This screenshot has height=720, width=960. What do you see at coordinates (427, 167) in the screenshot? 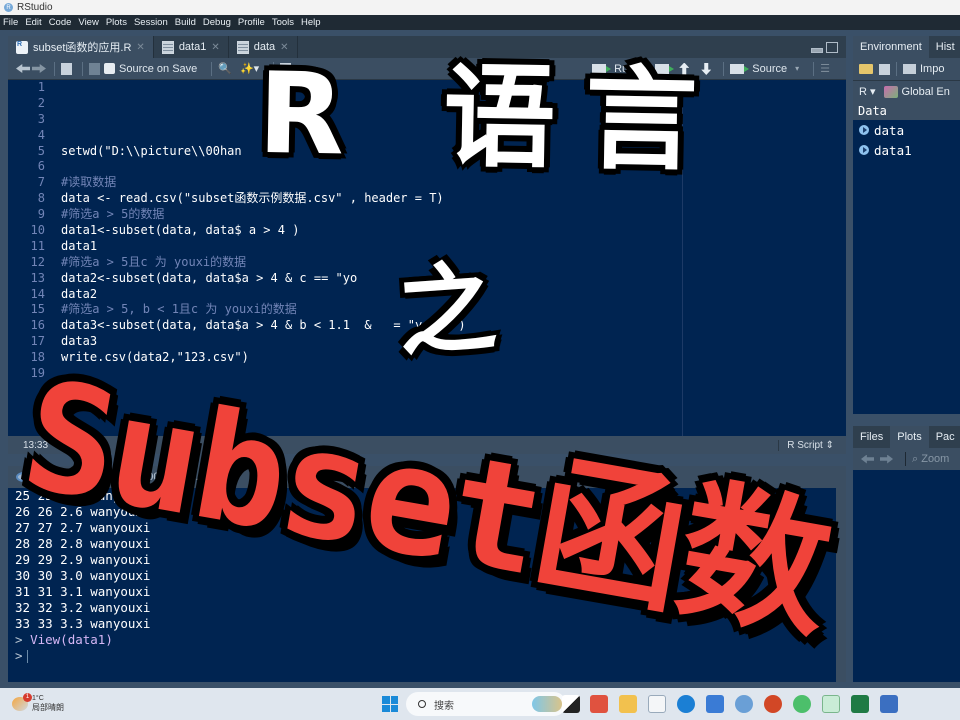
I see `code-line: 6` at bounding box center [427, 167].